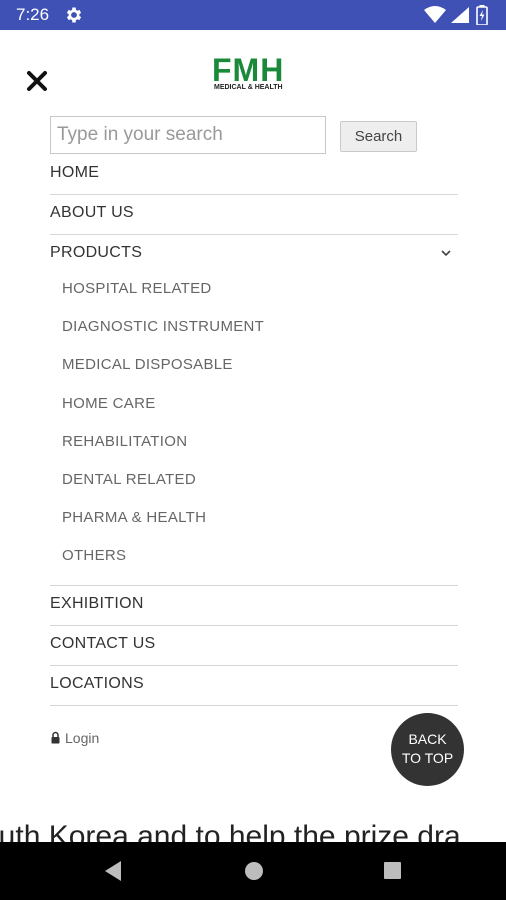 This screenshot has width=506, height=900. I want to click on back-to-top-button: BACK TO TOP, so click(427, 749).